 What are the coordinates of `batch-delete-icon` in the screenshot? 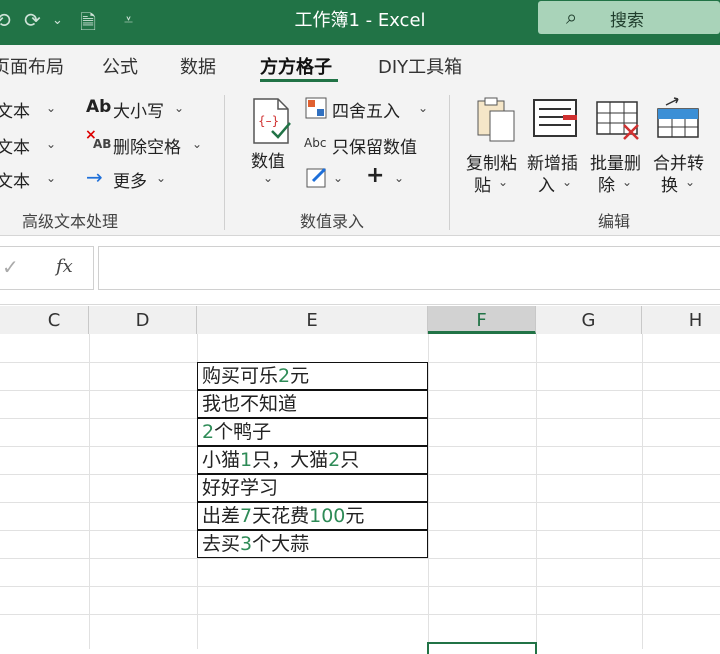 It's located at (617, 120).